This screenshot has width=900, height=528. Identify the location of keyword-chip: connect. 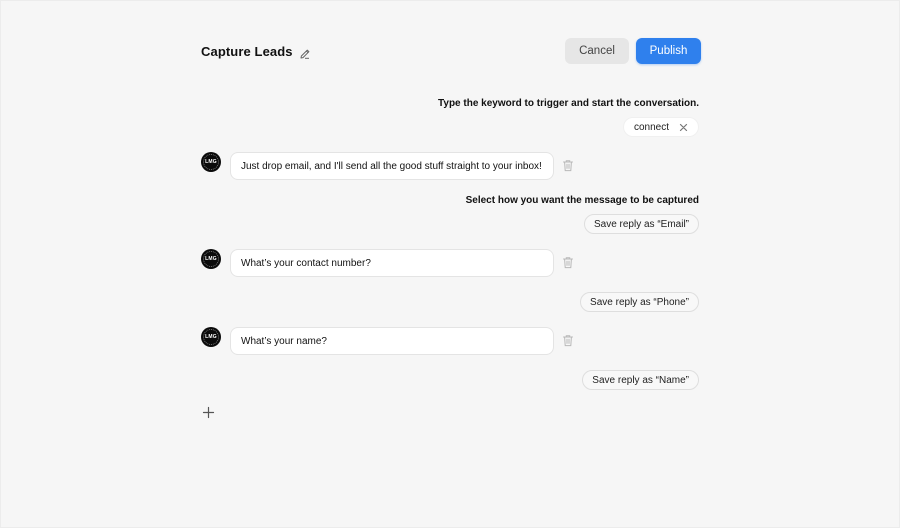
(660, 127).